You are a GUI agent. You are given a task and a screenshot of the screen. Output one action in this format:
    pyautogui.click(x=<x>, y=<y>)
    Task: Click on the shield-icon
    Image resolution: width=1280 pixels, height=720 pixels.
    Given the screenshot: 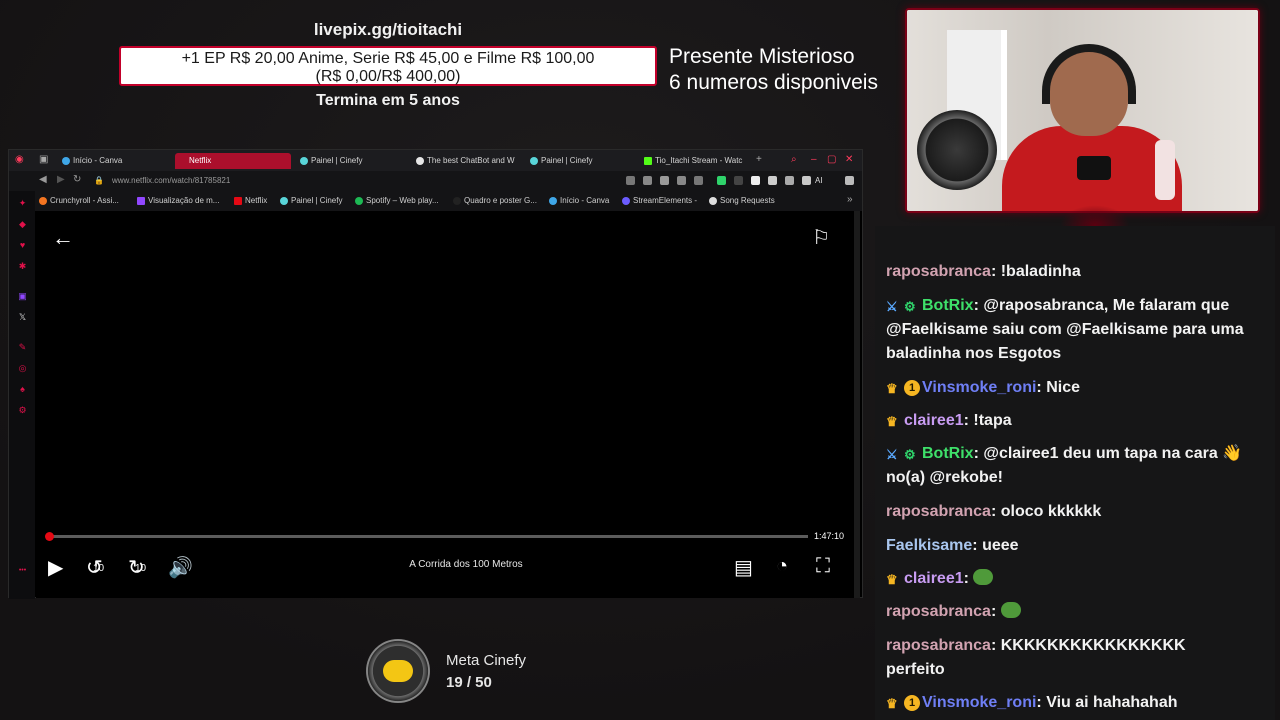 What is the action you would take?
    pyautogui.click(x=664, y=180)
    